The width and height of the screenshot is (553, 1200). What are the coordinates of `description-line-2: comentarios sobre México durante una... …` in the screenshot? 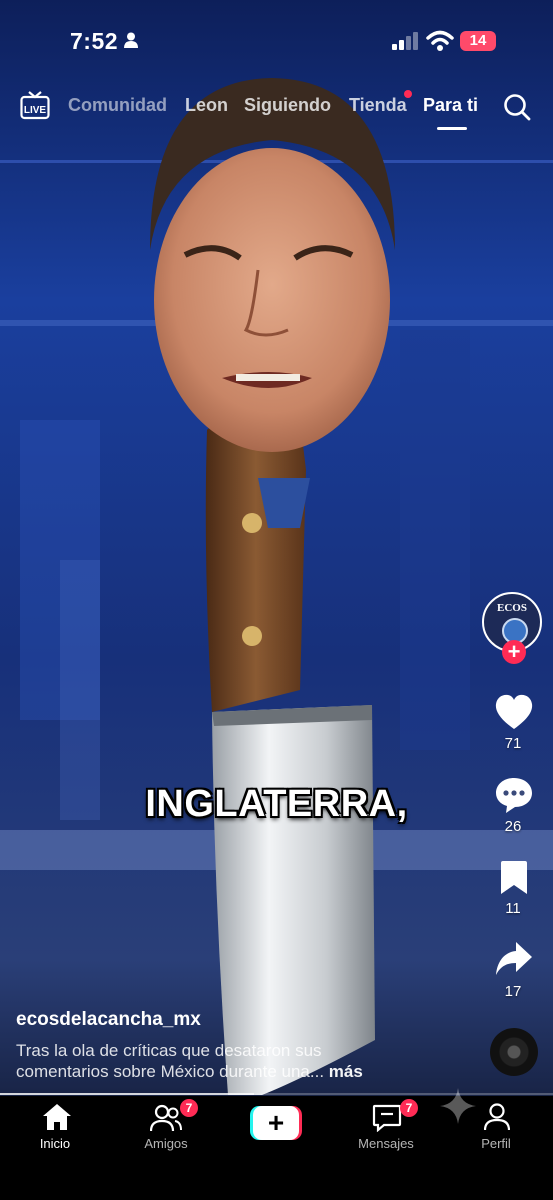 It's located at (189, 1072).